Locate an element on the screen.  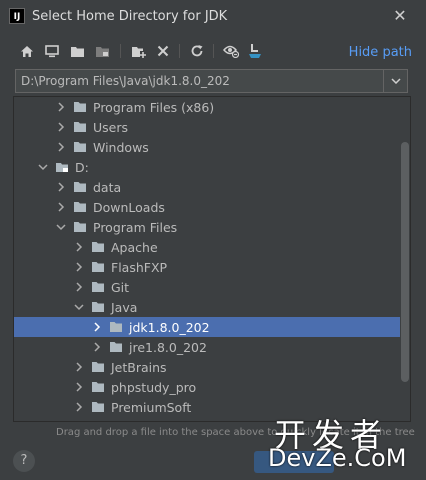
path-combo-box is located at coordinates (211, 81).